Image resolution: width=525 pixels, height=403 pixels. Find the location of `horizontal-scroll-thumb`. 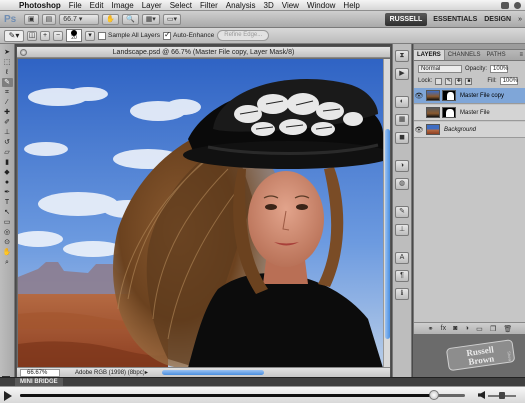

horizontal-scroll-thumb is located at coordinates (213, 372).